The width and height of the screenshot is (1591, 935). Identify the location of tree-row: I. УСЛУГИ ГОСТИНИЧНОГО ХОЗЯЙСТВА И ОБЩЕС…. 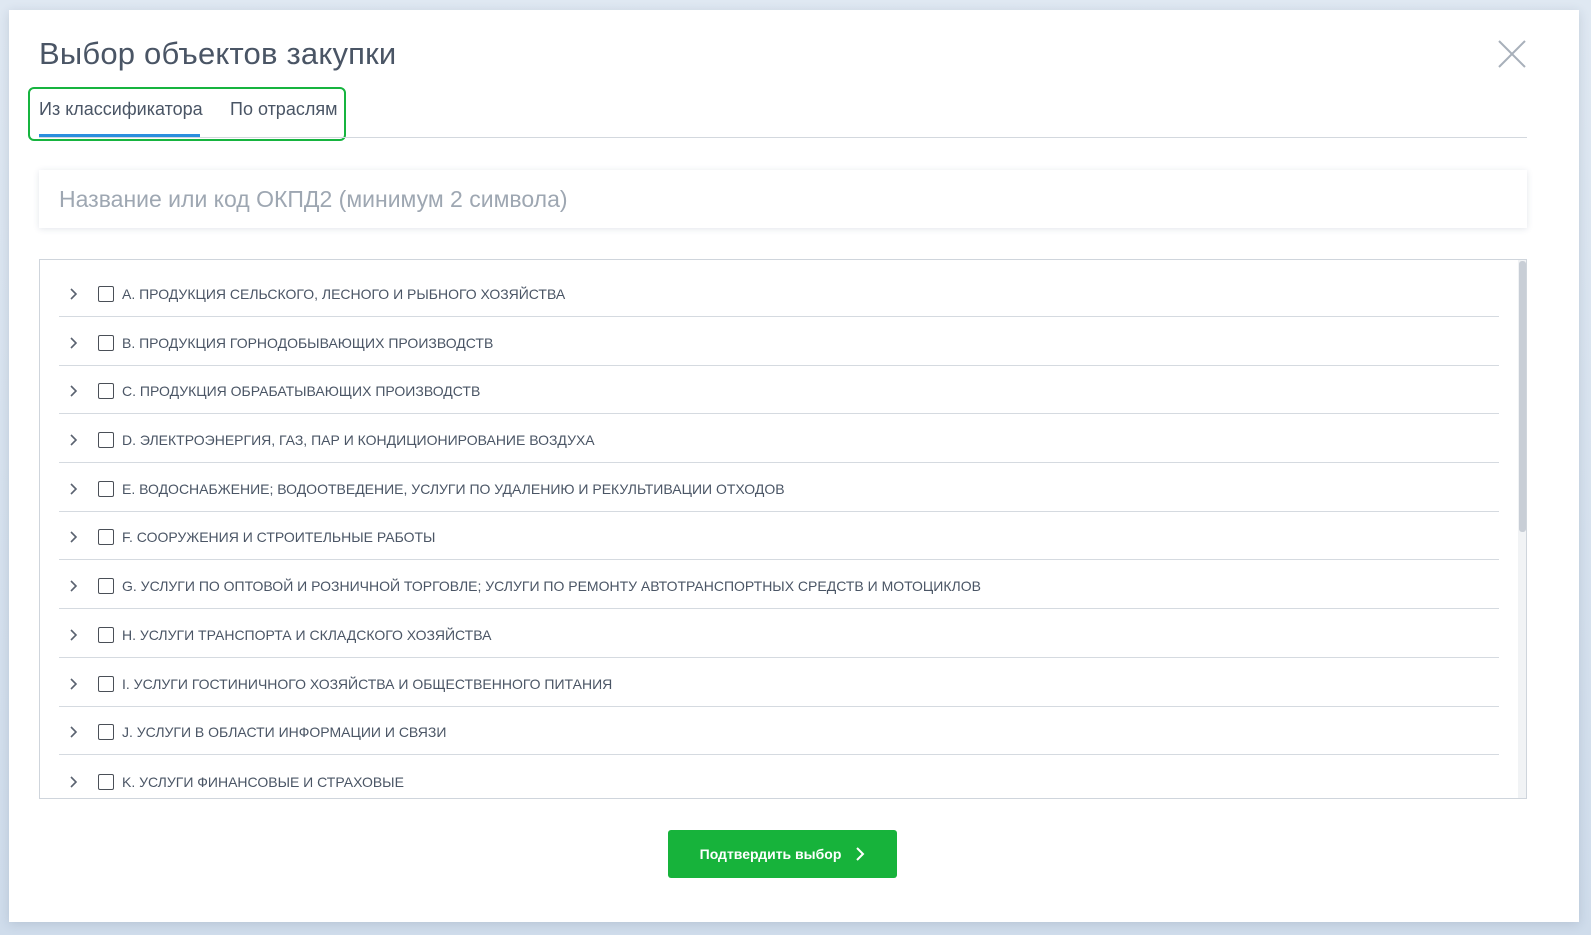
(779, 682).